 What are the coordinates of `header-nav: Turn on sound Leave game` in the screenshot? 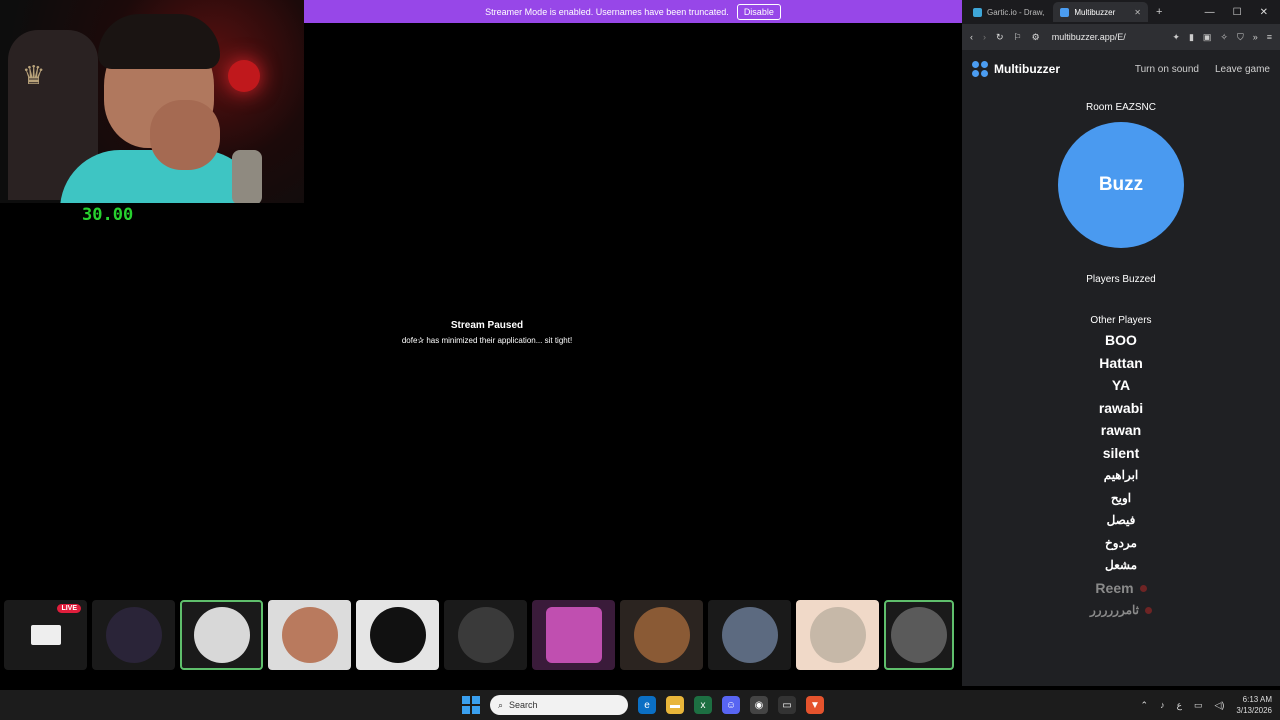 It's located at (1202, 69).